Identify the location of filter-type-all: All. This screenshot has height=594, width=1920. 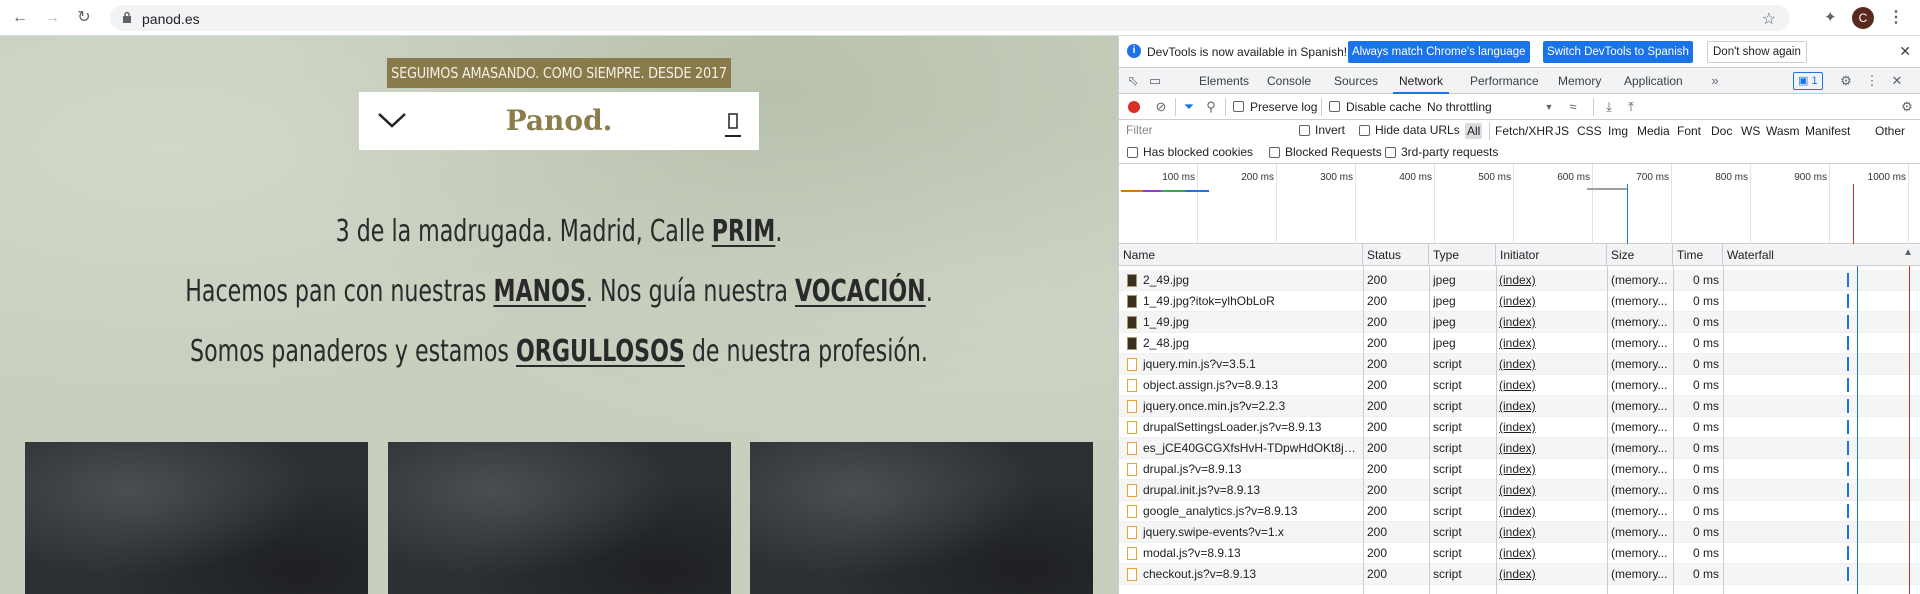
(1474, 131).